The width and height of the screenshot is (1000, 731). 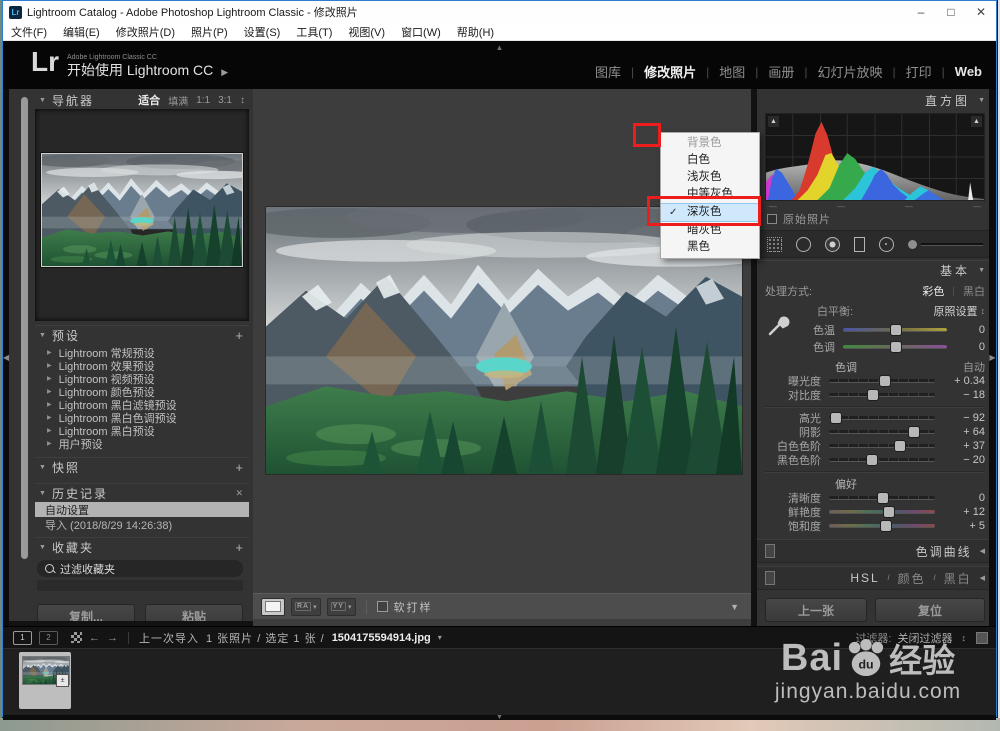 I want to click on histogram-header: 直方图 ▼, so click(x=875, y=100).